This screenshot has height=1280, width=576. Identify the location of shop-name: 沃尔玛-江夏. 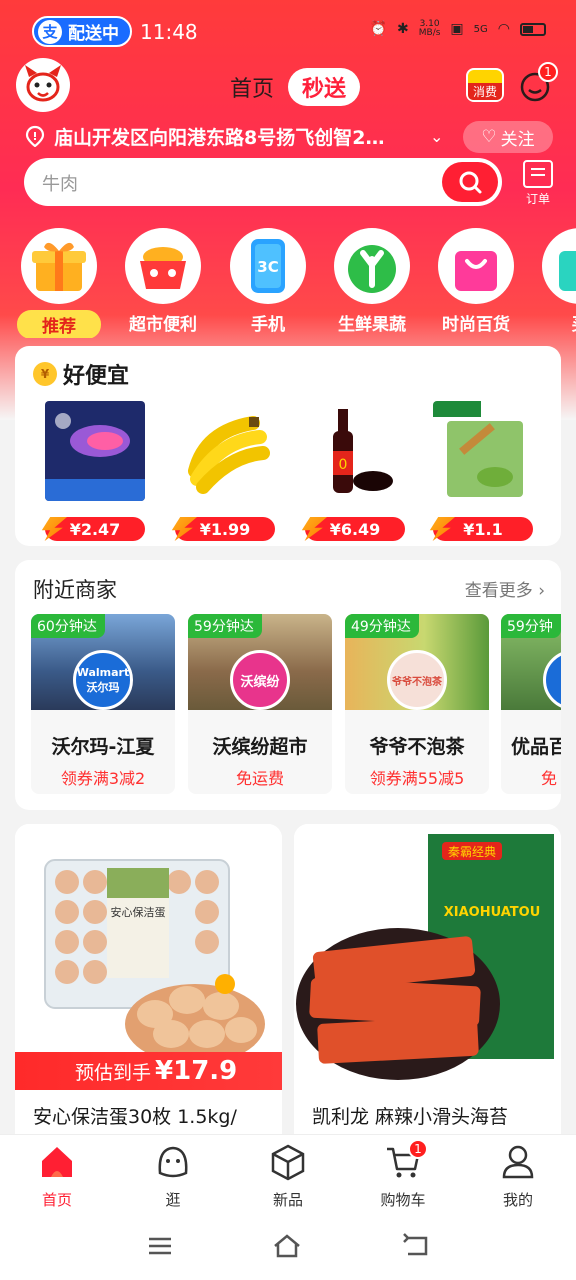
(103, 747).